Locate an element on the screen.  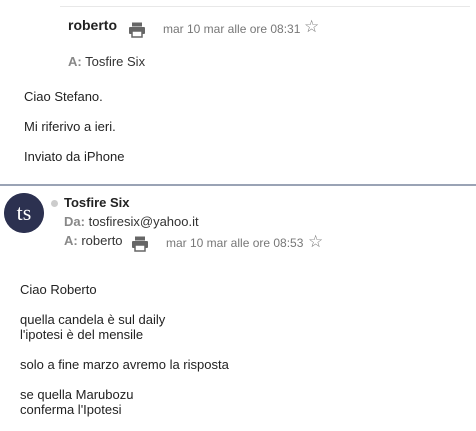
body-line: Inviato da iPhone is located at coordinates (74, 156).